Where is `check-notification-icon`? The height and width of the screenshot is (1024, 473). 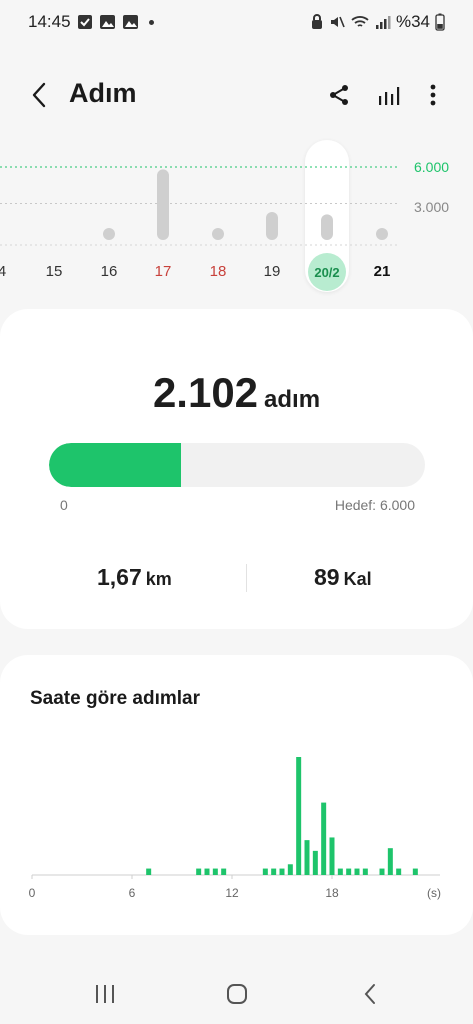
check-notification-icon is located at coordinates (85, 22).